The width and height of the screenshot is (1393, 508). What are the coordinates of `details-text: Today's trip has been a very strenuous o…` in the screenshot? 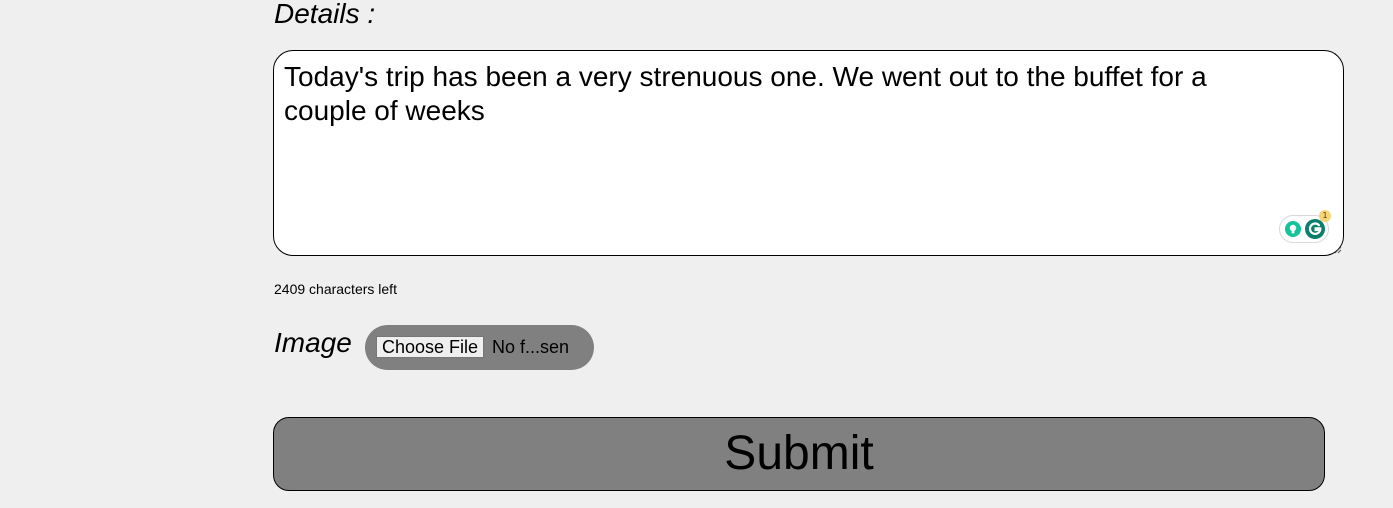 It's located at (783, 94).